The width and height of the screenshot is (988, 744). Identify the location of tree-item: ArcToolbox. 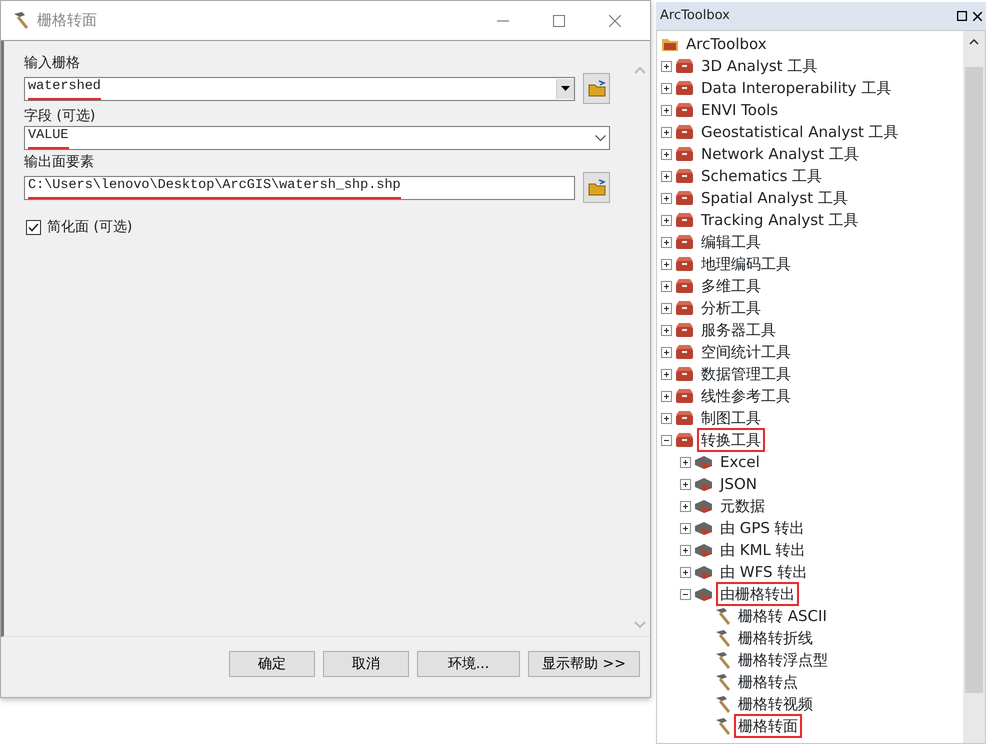
(726, 44).